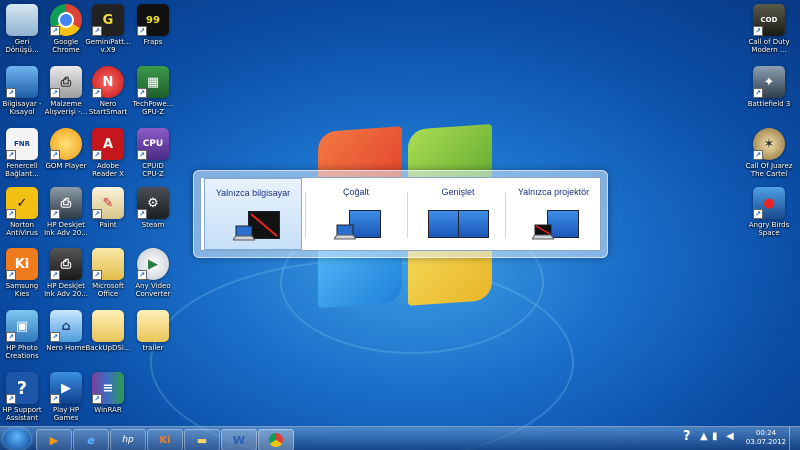  Describe the element at coordinates (769, 212) in the screenshot. I see `angry-birds-space-icon: ● ↗ Angry Birds Space` at that location.